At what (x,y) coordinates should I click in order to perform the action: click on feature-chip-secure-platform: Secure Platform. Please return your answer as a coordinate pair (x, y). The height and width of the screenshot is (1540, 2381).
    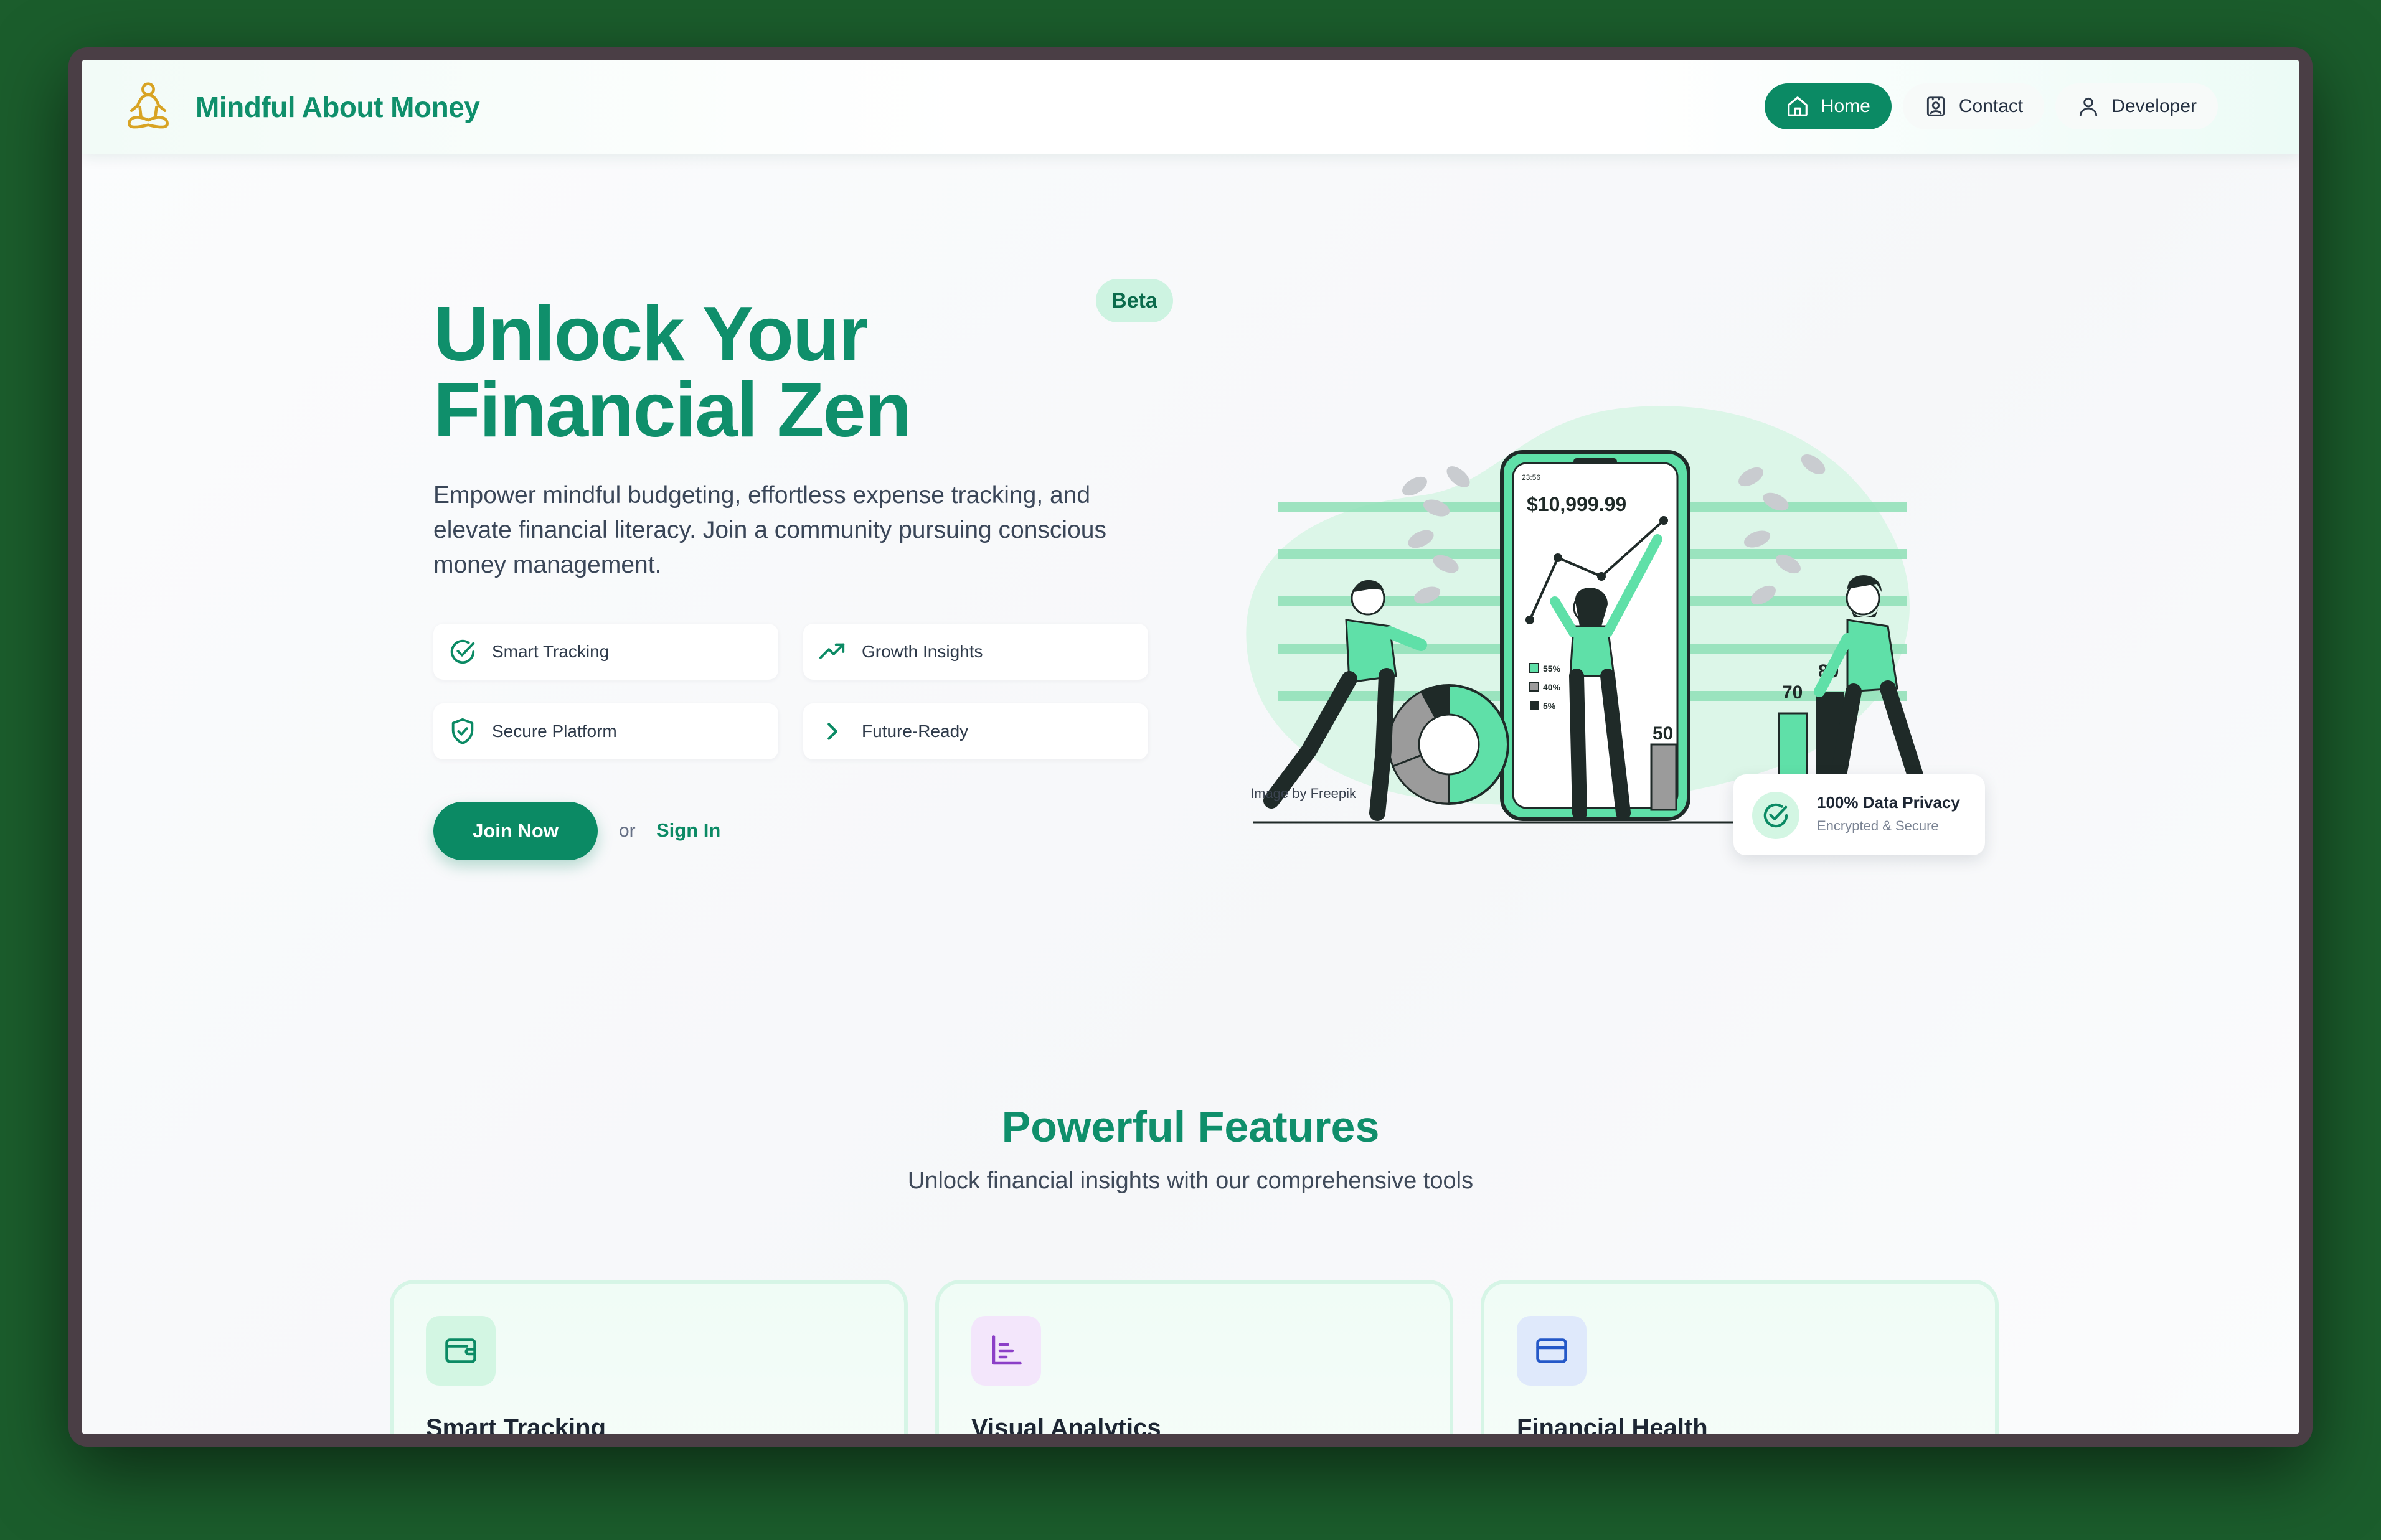
    Looking at the image, I should click on (605, 731).